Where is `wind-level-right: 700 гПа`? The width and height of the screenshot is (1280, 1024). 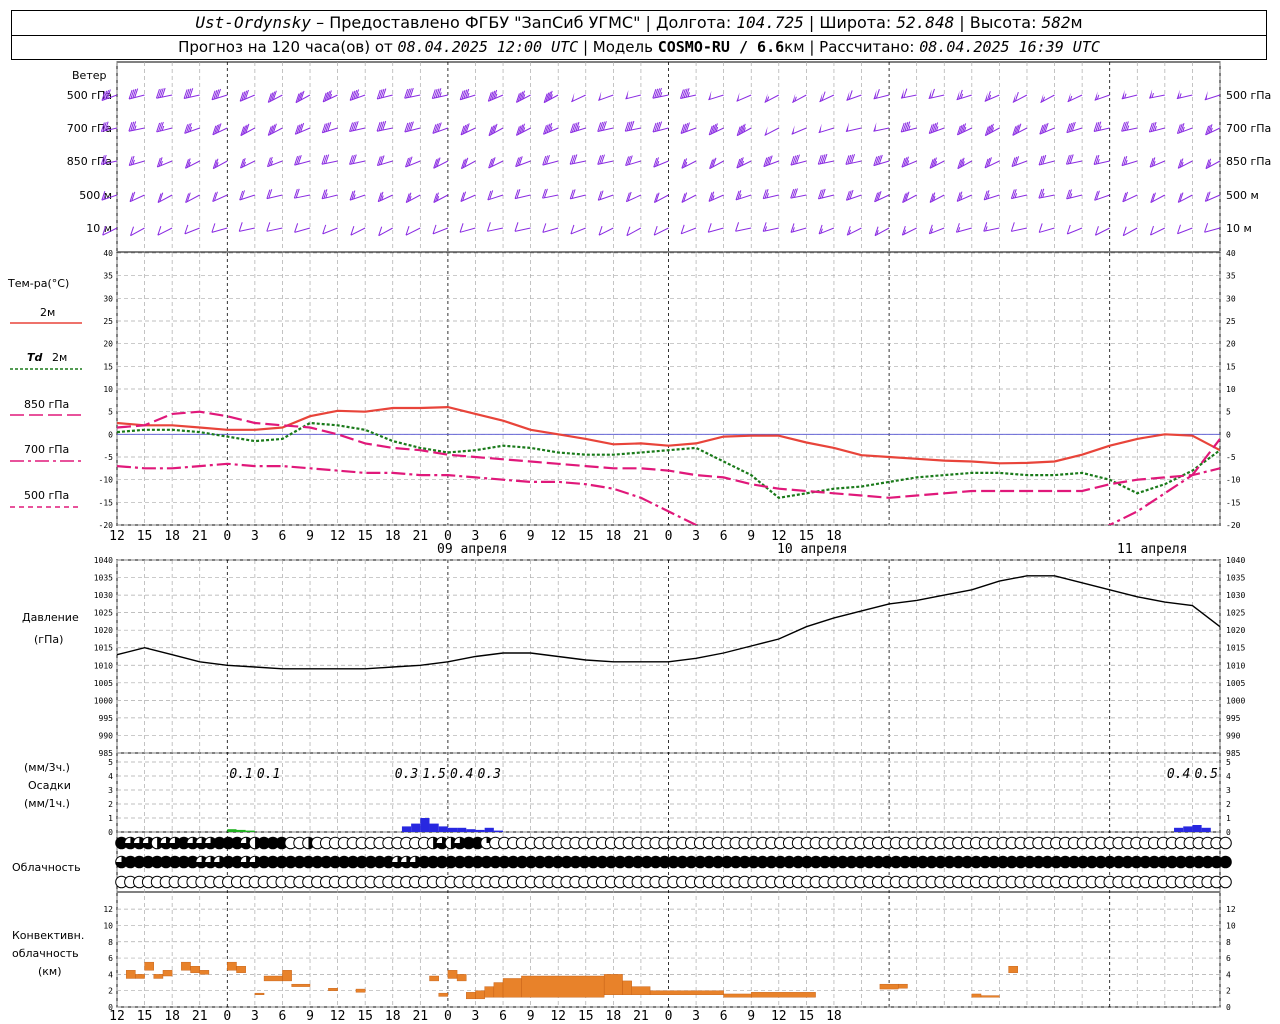
wind-level-right: 700 гПа is located at coordinates (1248, 128).